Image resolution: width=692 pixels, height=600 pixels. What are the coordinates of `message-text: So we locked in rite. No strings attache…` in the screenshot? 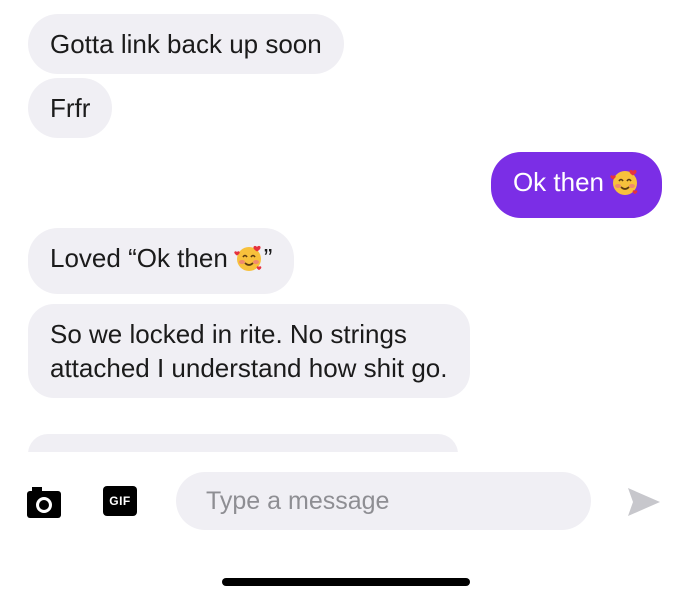 It's located at (249, 351).